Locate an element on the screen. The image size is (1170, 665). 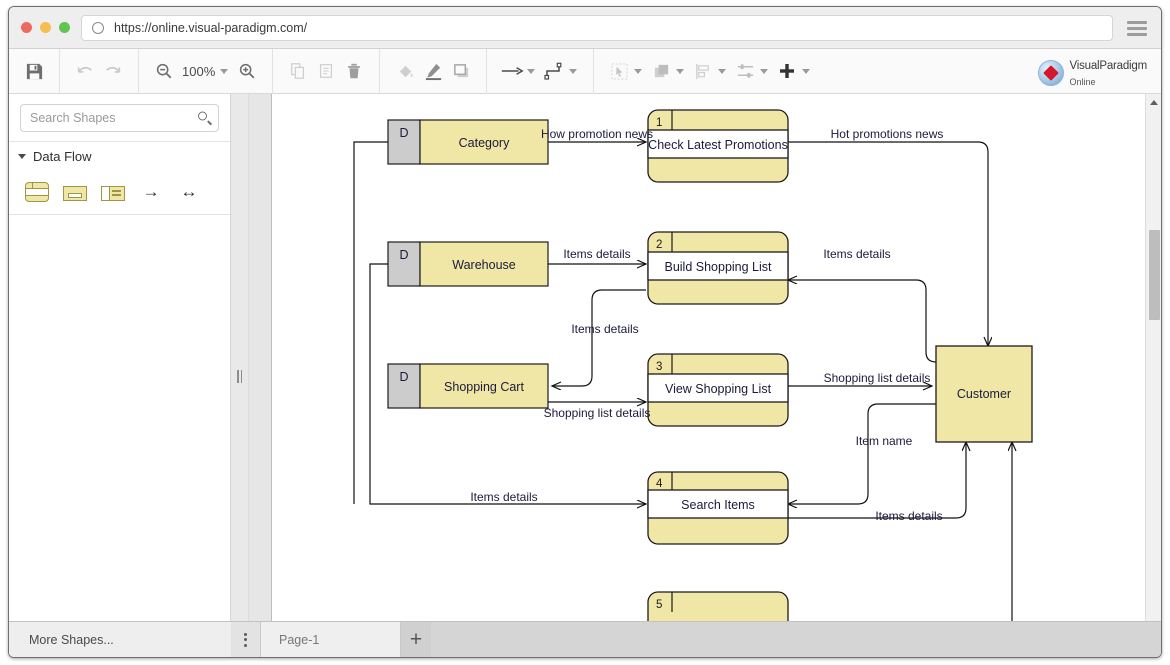
redo-icon is located at coordinates (113, 71).